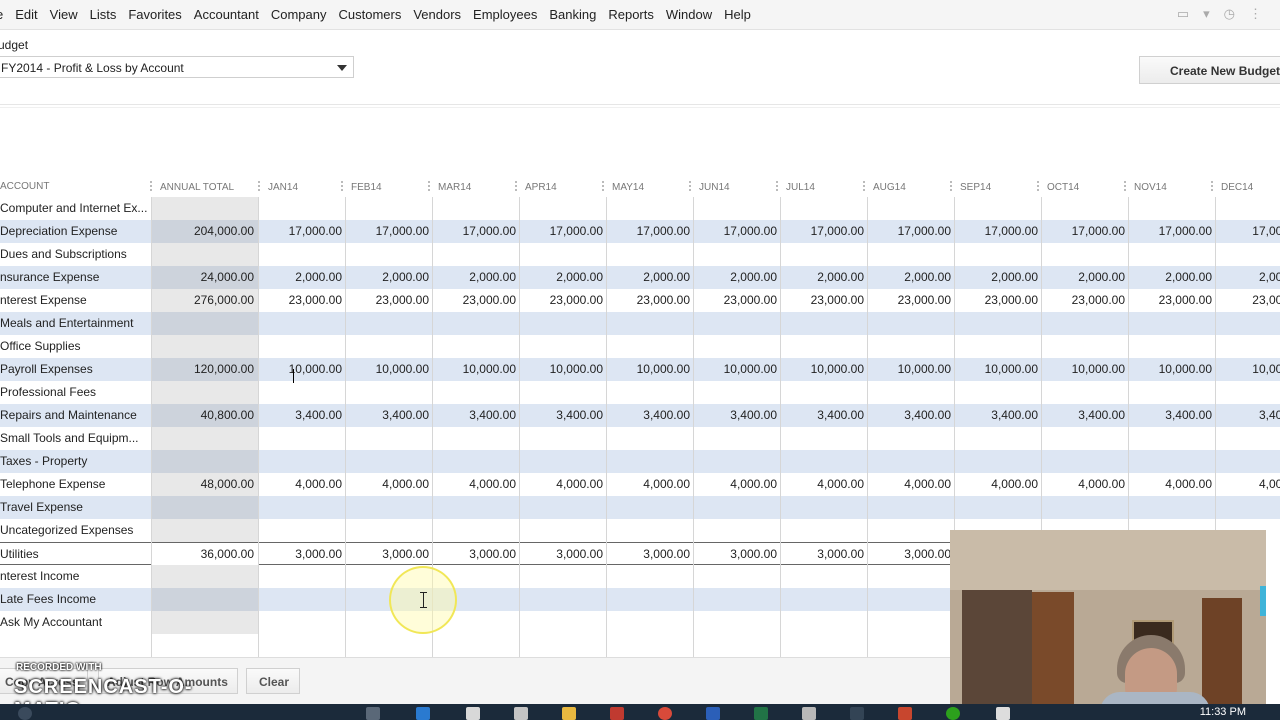 The height and width of the screenshot is (722, 1280). Describe the element at coordinates (569, 713) in the screenshot. I see `folder-icon` at that location.